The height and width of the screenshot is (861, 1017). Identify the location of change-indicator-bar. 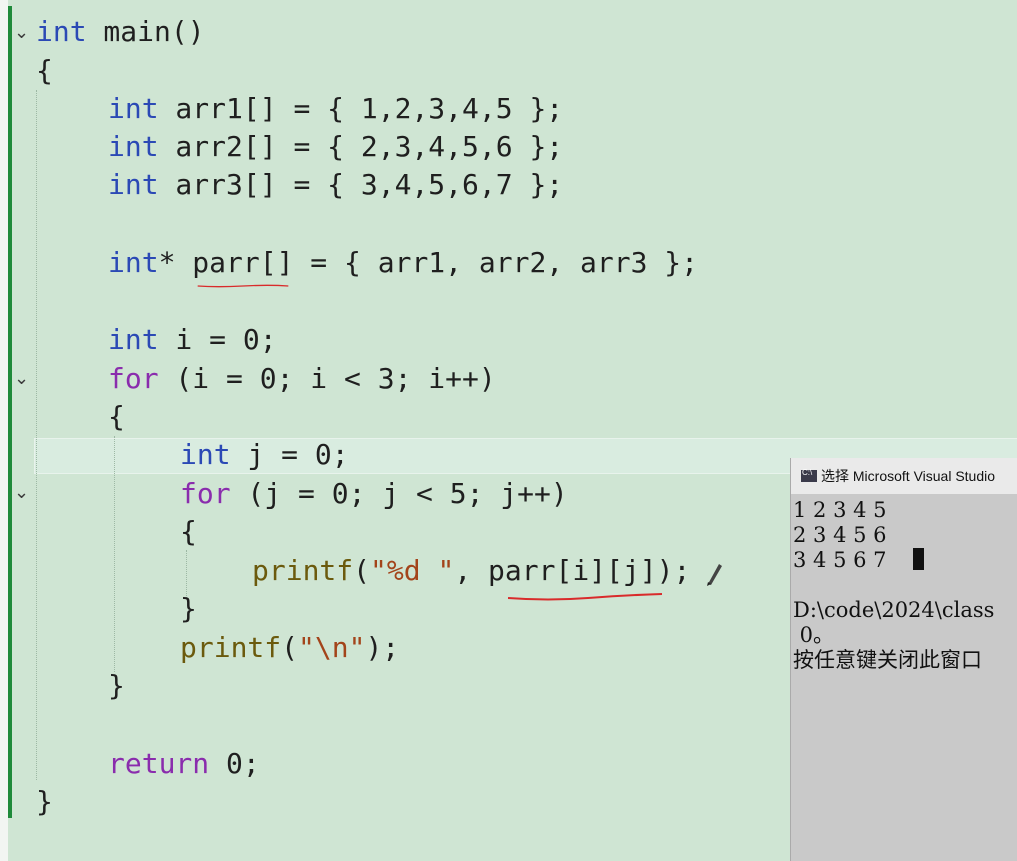
(10, 412).